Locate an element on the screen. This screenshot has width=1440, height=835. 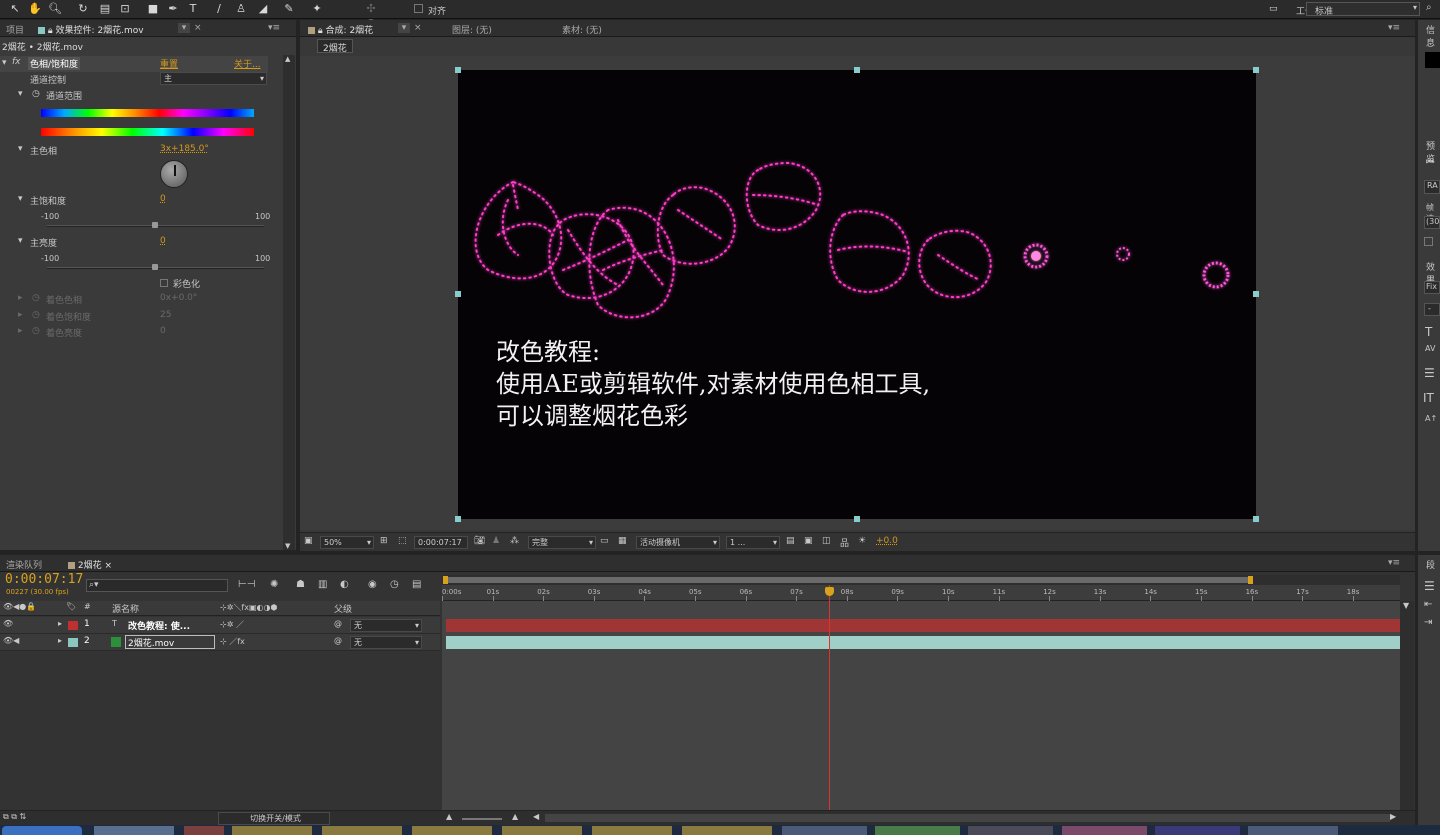
search-help-icon: ⌕ is located at coordinates (1429, 7).